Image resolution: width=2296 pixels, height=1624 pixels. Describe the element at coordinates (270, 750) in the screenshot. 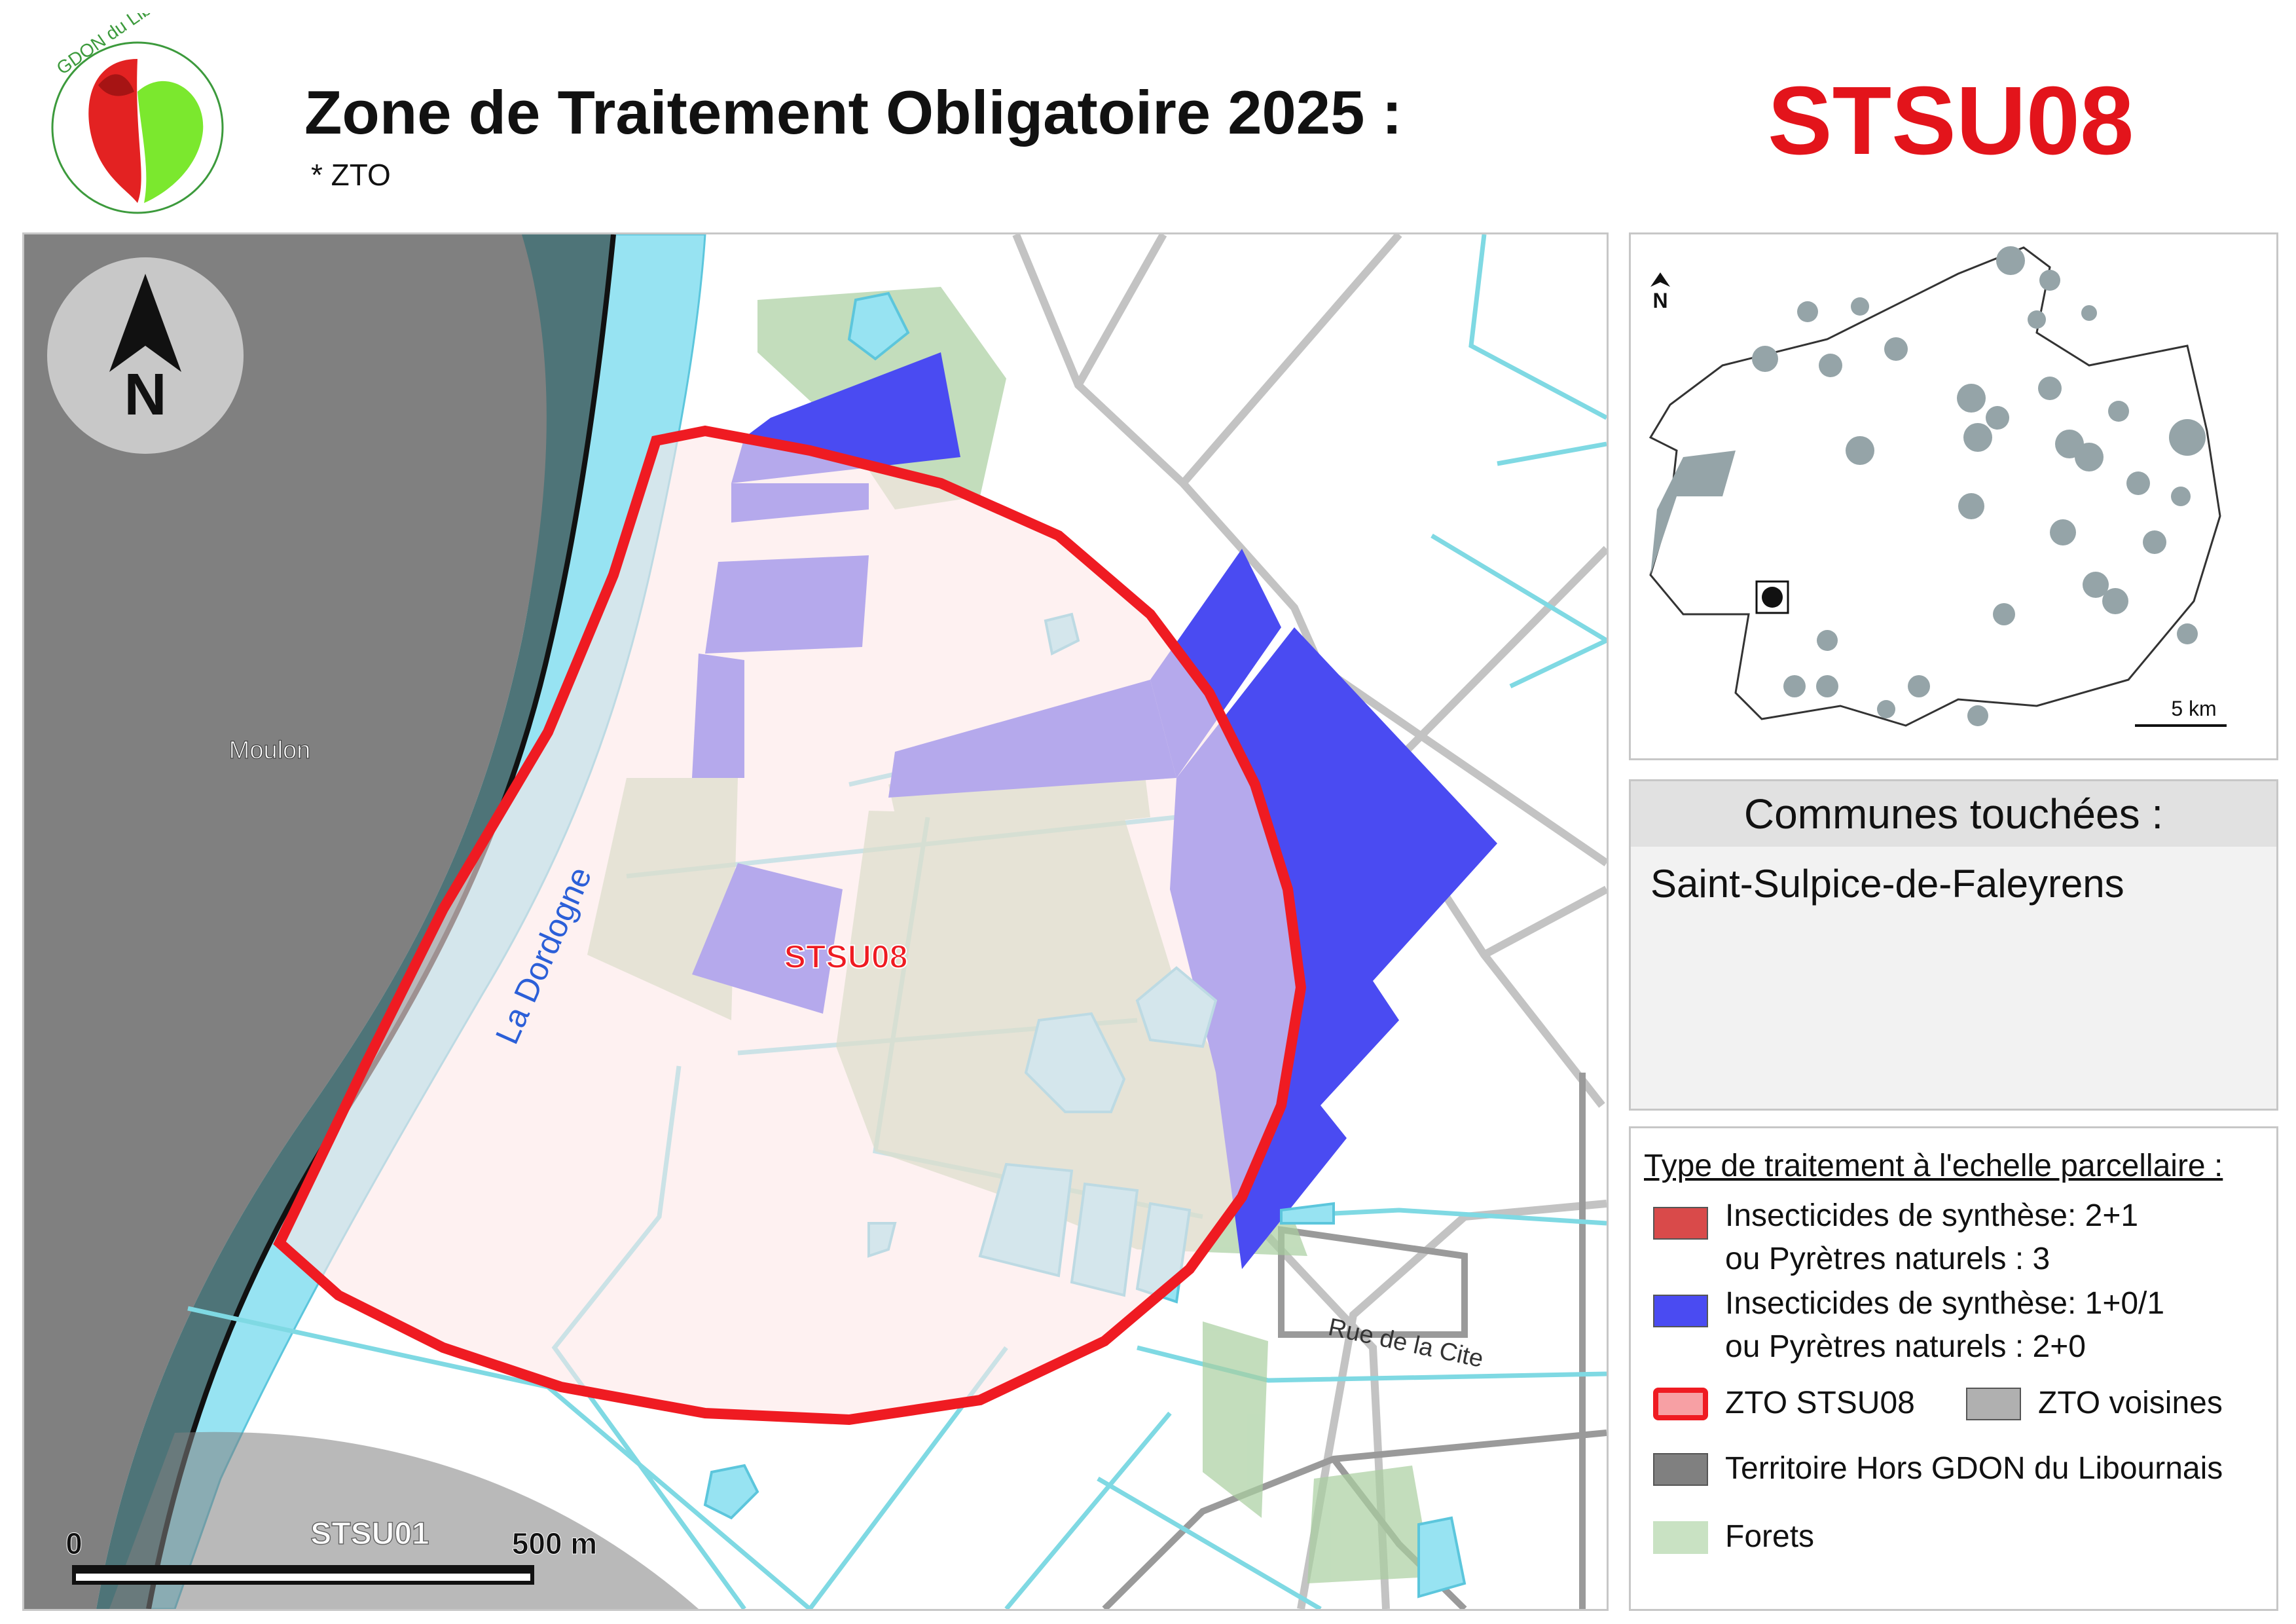

I see `place-label-moulon: Moulon` at that location.